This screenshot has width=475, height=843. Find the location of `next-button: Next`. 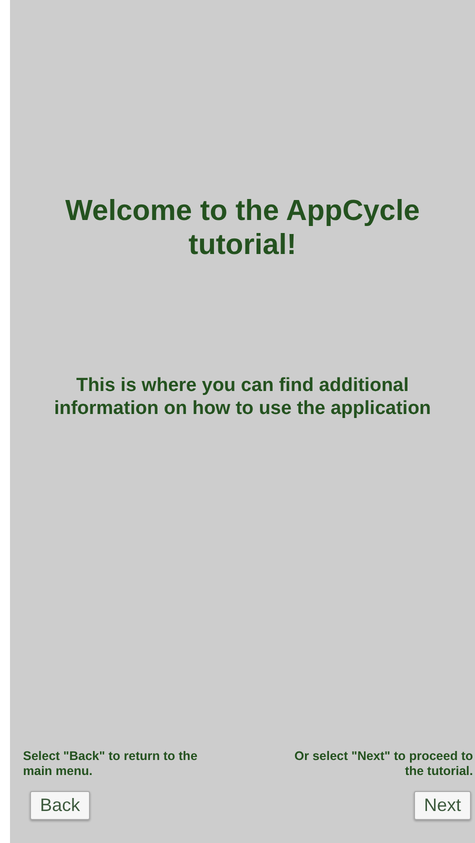

next-button: Next is located at coordinates (442, 805).